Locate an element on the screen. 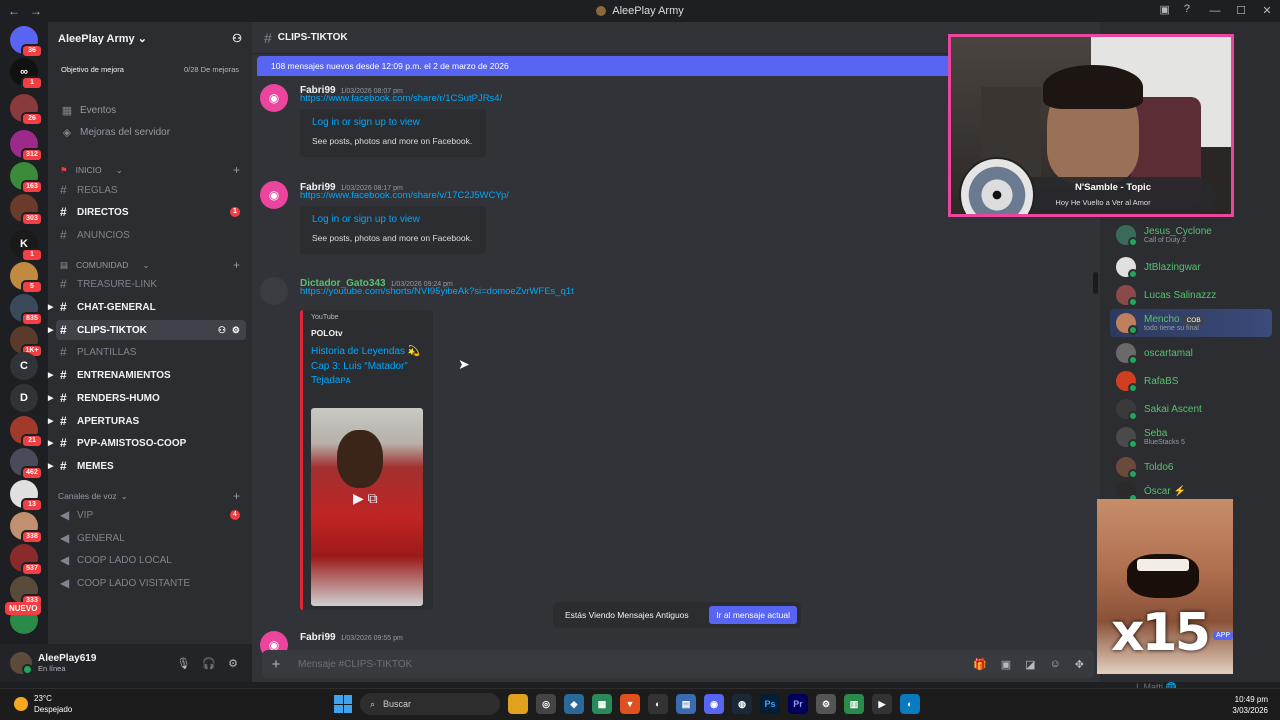 The width and height of the screenshot is (1280, 720). server-icon: 163 is located at coordinates (26, 178).